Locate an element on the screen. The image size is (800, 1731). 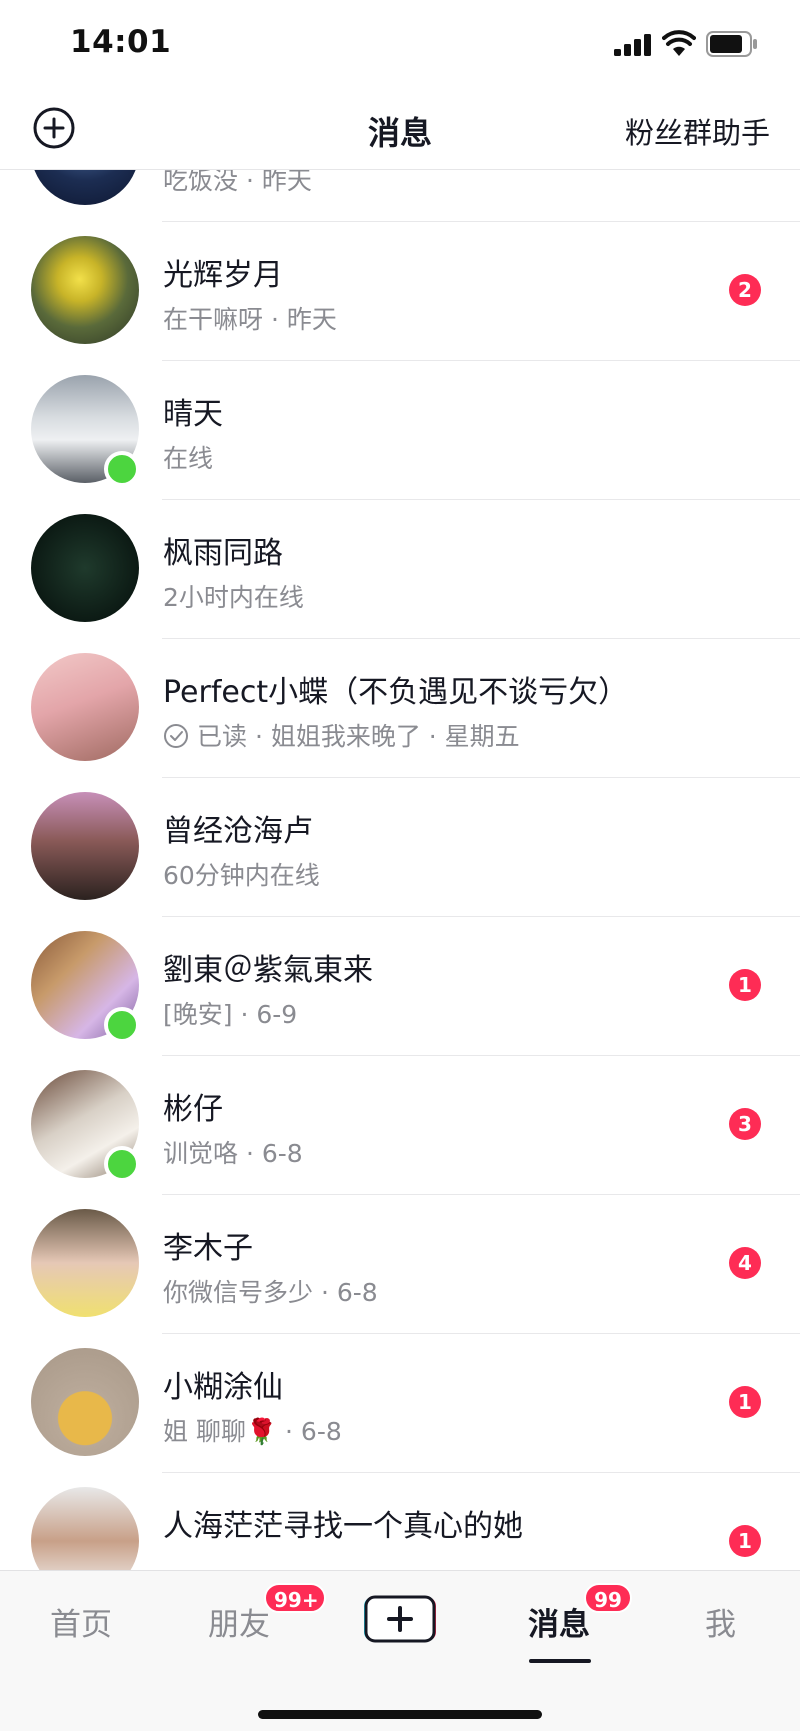
preview-text: 在线 is located at coordinates (188, 458).